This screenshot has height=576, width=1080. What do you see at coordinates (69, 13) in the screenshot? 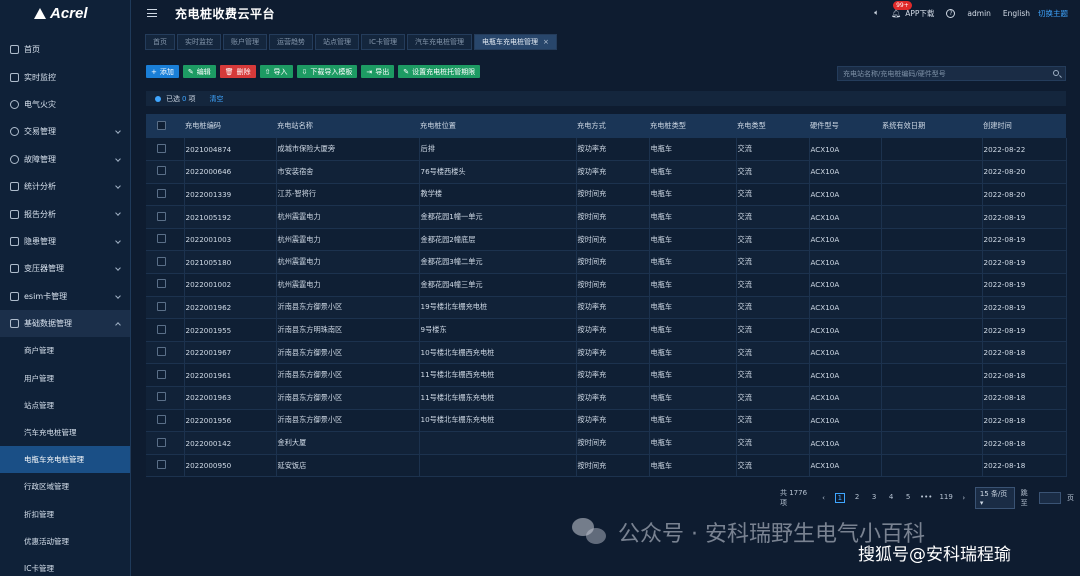
I see `logo-text: Acrel` at bounding box center [69, 13].